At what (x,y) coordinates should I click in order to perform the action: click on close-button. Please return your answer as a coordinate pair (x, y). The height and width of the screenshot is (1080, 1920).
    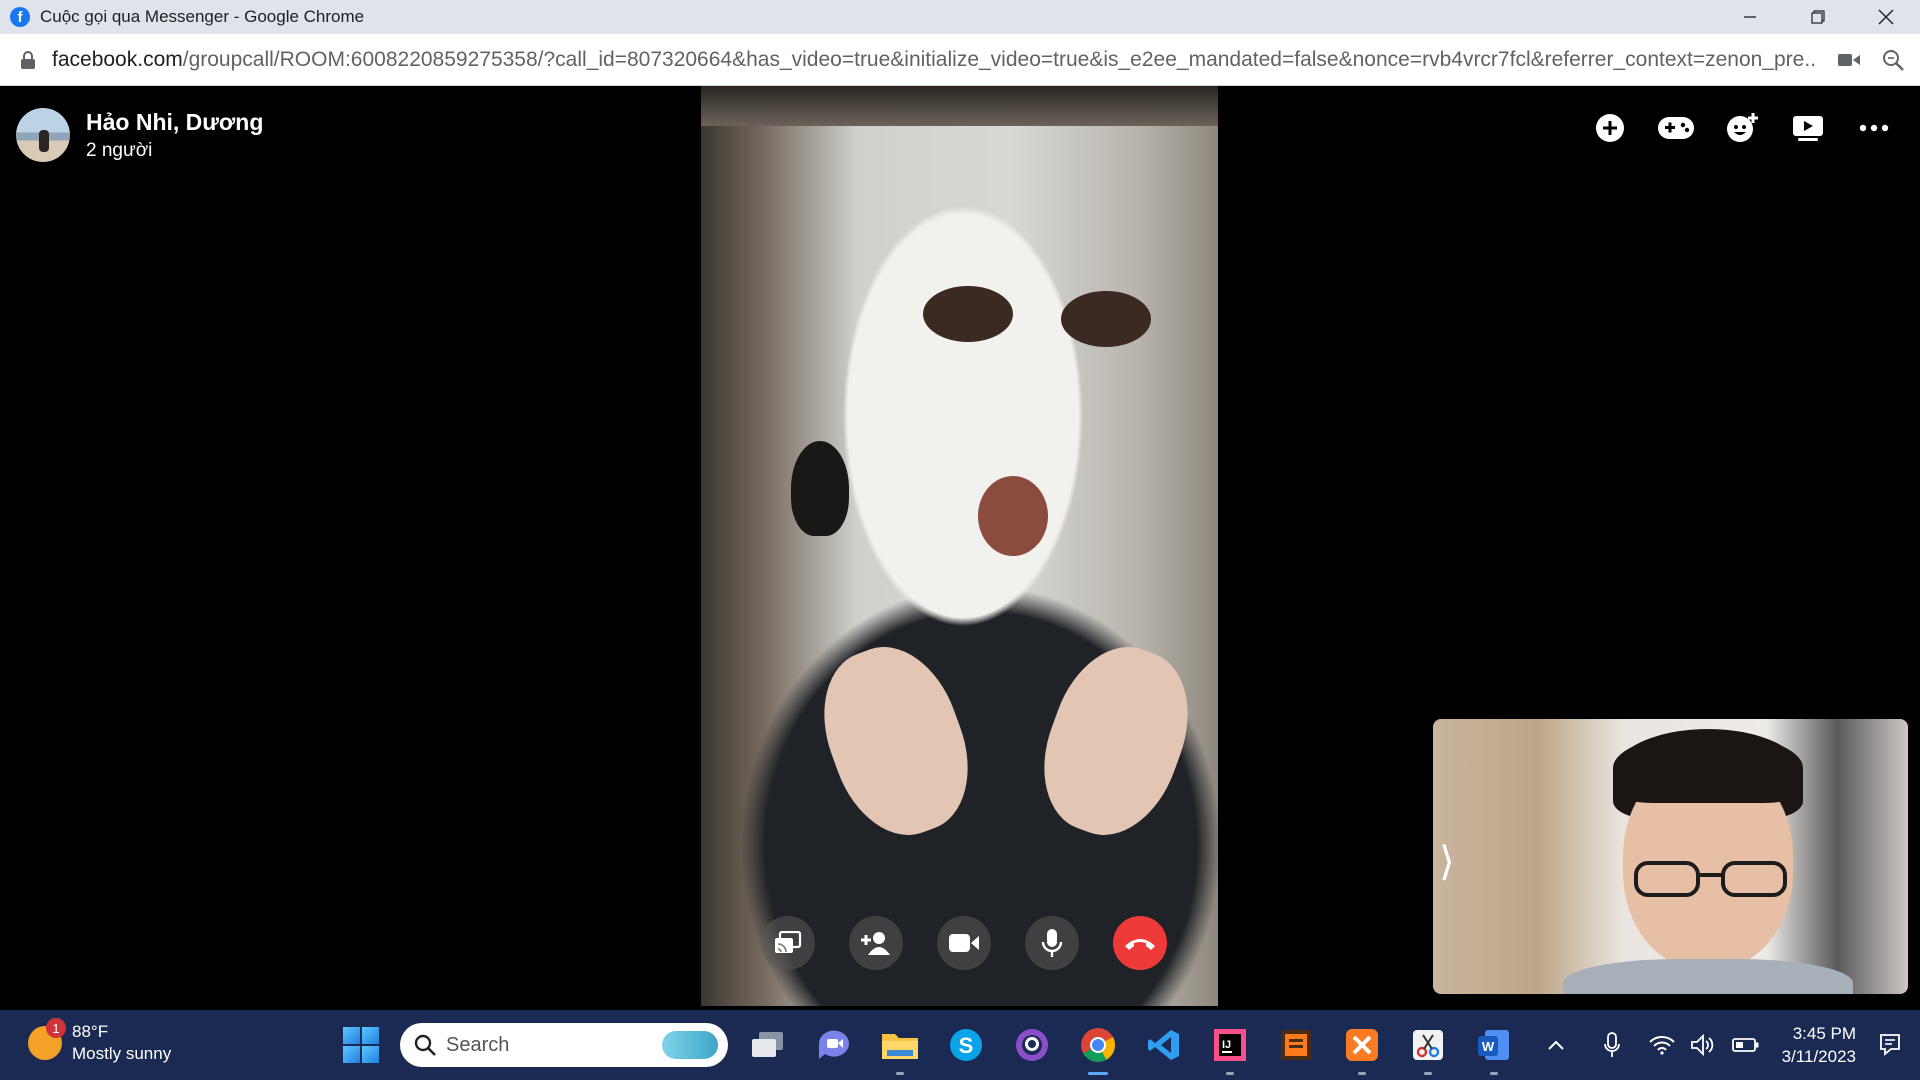
    Looking at the image, I should click on (1886, 17).